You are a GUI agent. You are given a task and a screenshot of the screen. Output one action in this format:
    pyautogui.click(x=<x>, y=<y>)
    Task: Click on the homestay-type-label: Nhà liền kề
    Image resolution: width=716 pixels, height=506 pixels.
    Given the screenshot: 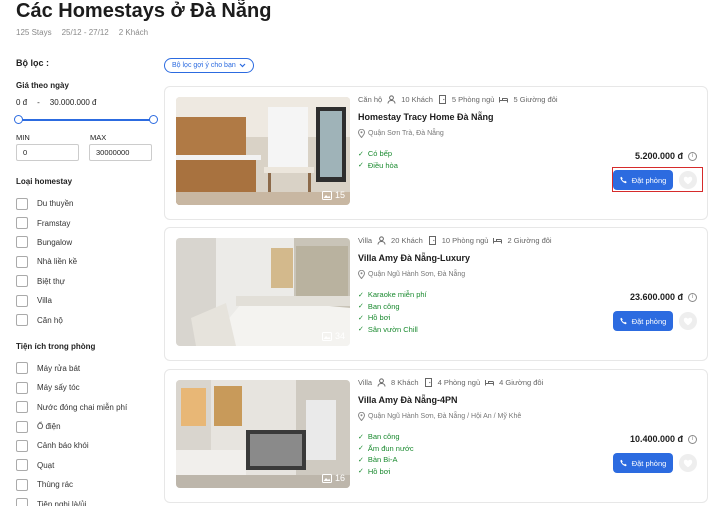 What is the action you would take?
    pyautogui.click(x=57, y=262)
    